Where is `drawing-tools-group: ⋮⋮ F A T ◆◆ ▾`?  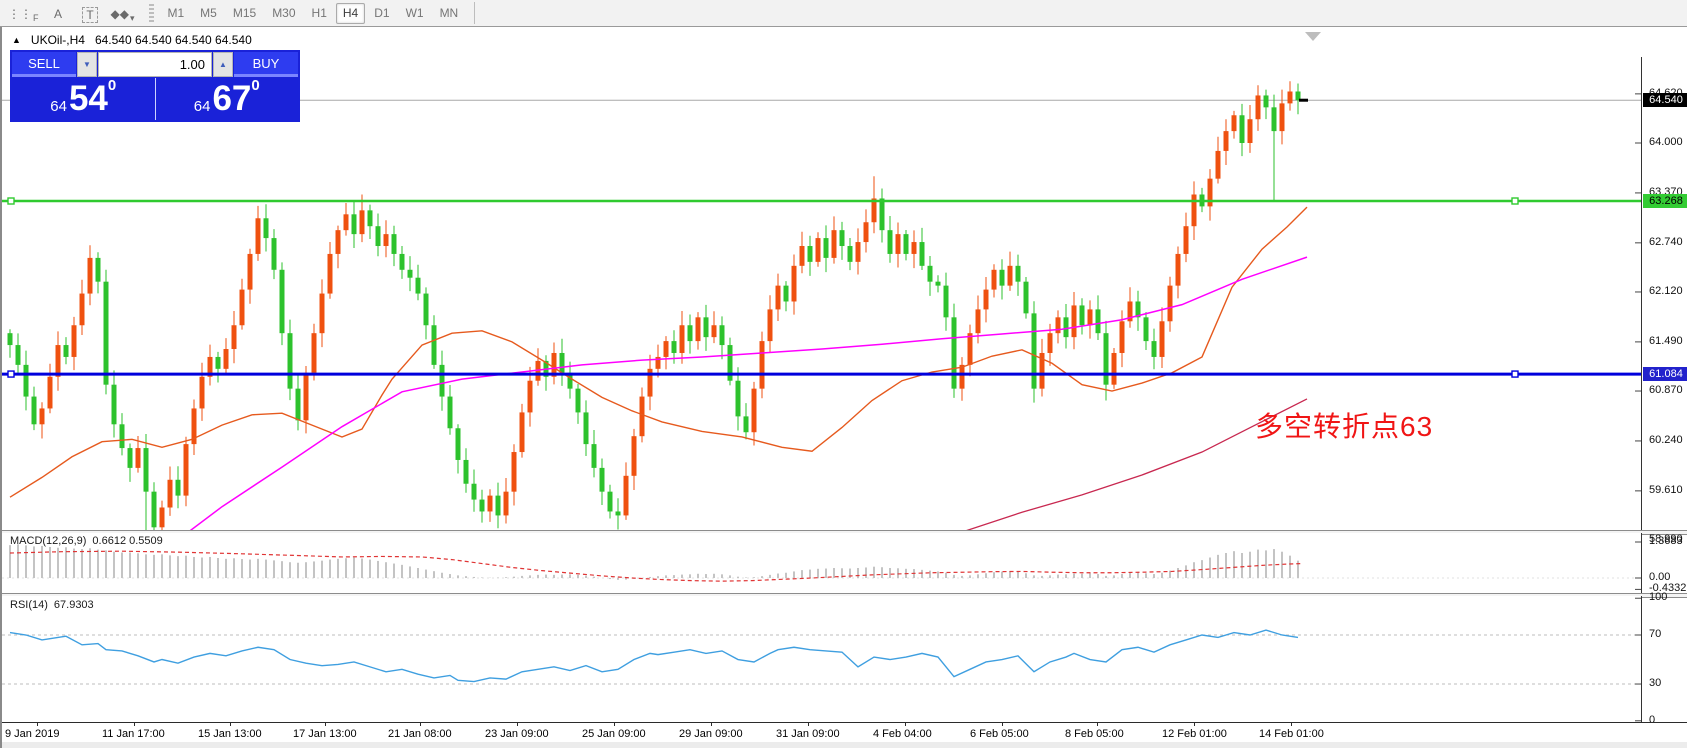
drawing-tools-group: ⋮⋮ F A T ◆◆ ▾ is located at coordinates (71, 13).